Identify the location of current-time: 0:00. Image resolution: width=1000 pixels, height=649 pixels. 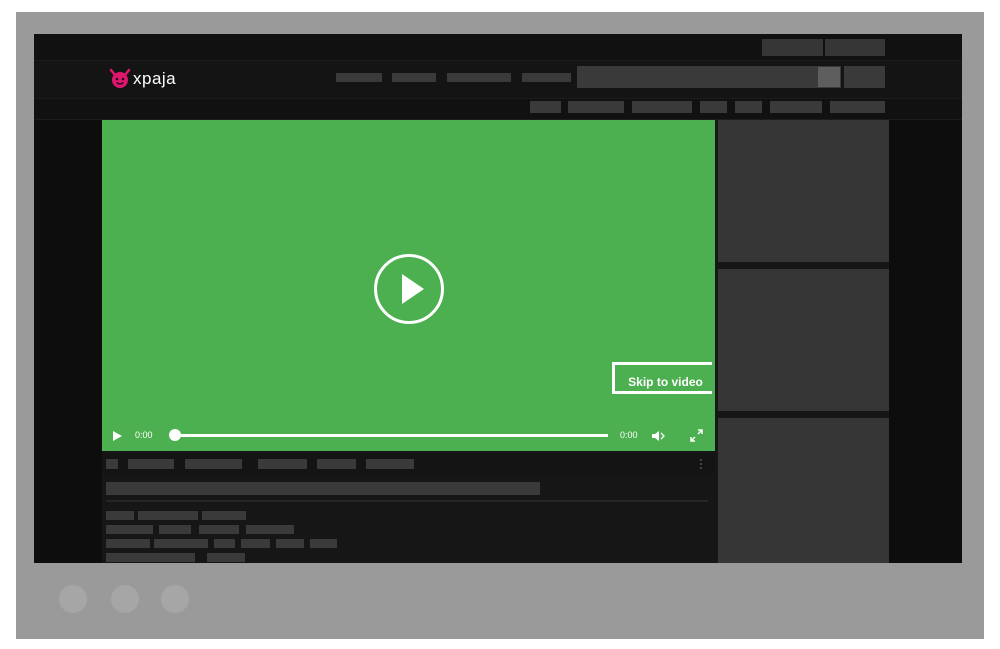
(144, 435).